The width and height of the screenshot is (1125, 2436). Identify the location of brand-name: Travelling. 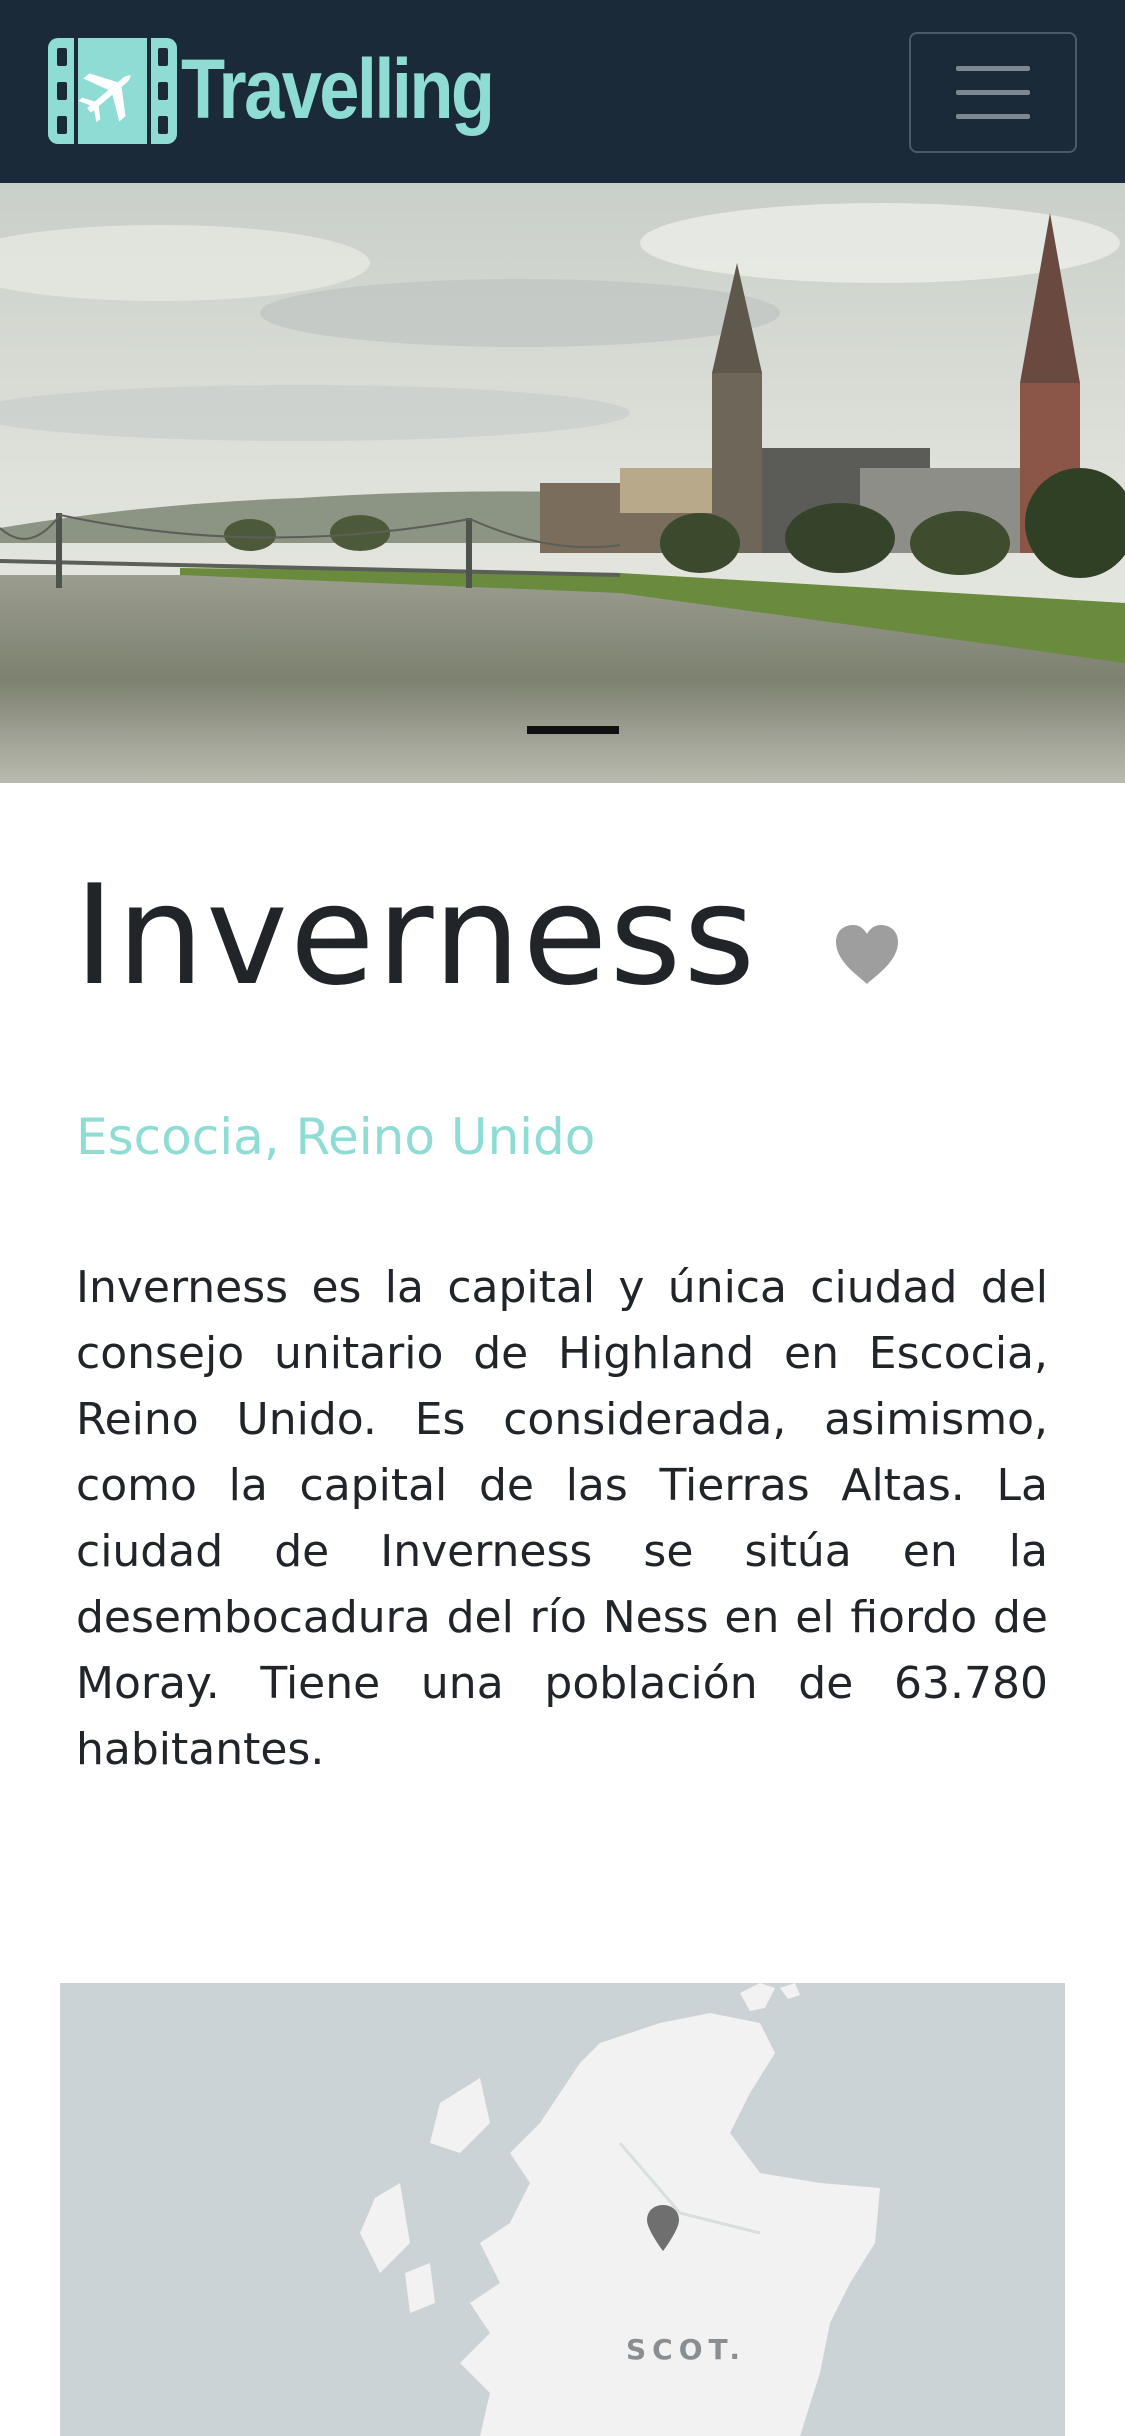
(338, 89).